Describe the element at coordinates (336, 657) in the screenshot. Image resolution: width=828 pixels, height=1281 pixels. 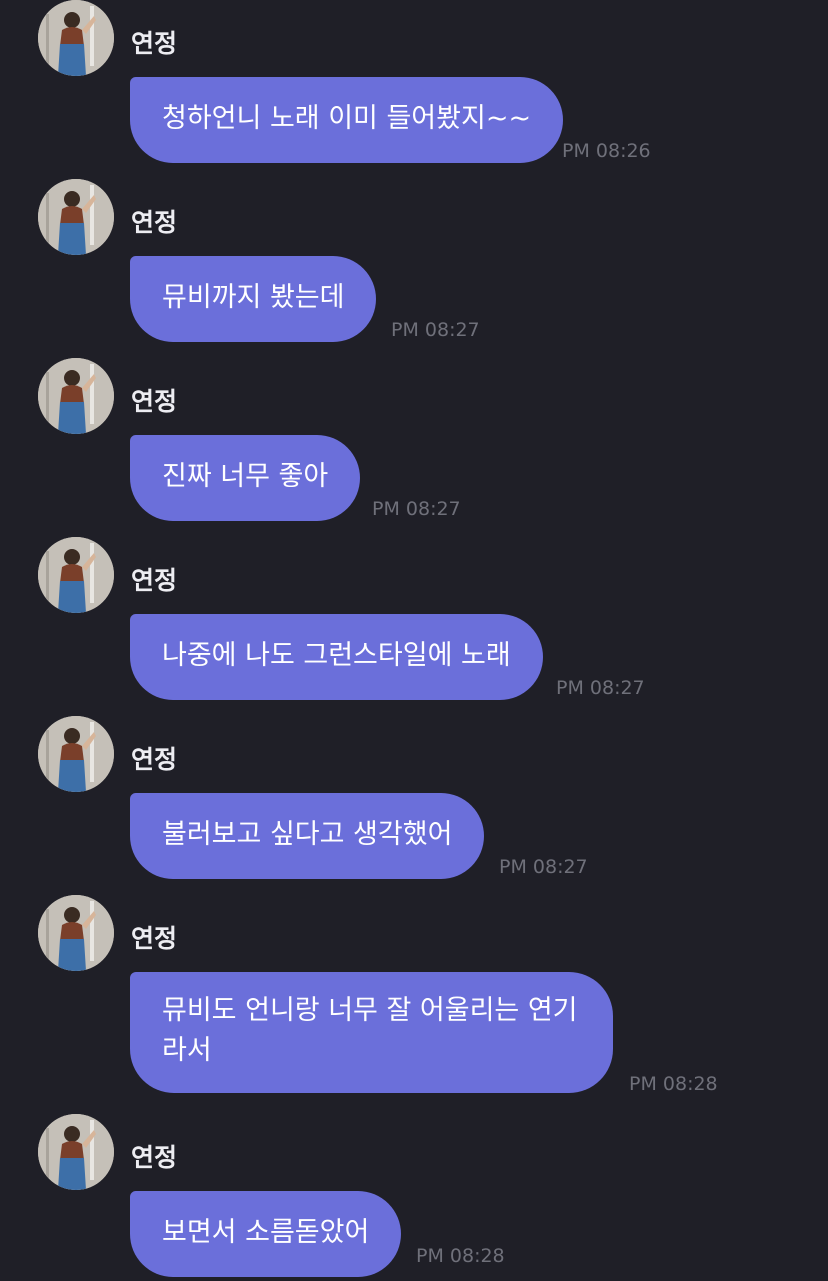
I see `message-bubble: 나중에 나도 그런스타일에 노래` at that location.